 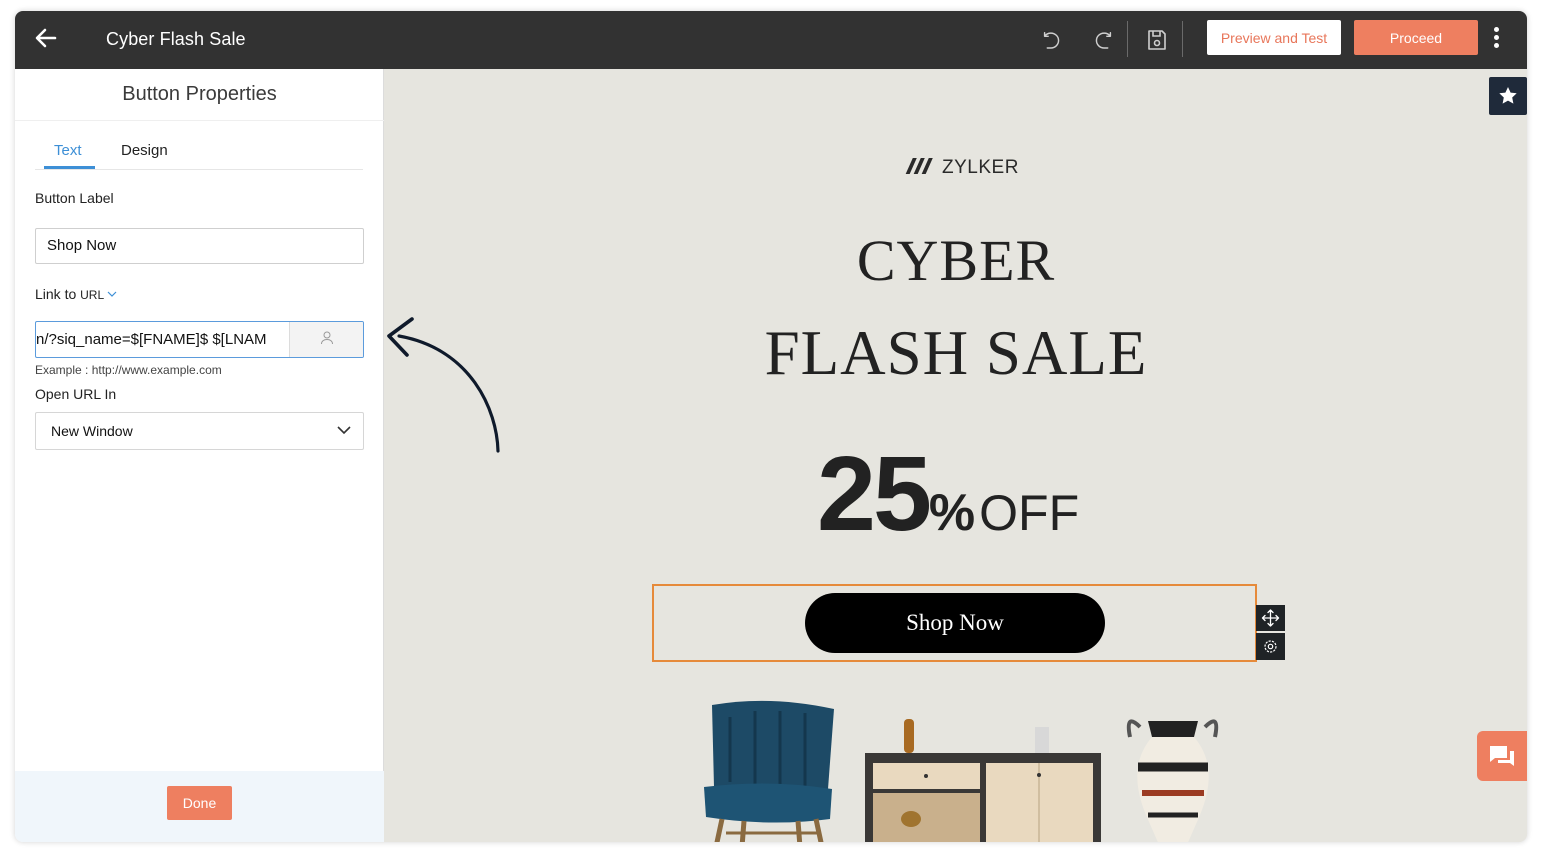 I want to click on more-vertical-icon, so click(x=1496, y=39).